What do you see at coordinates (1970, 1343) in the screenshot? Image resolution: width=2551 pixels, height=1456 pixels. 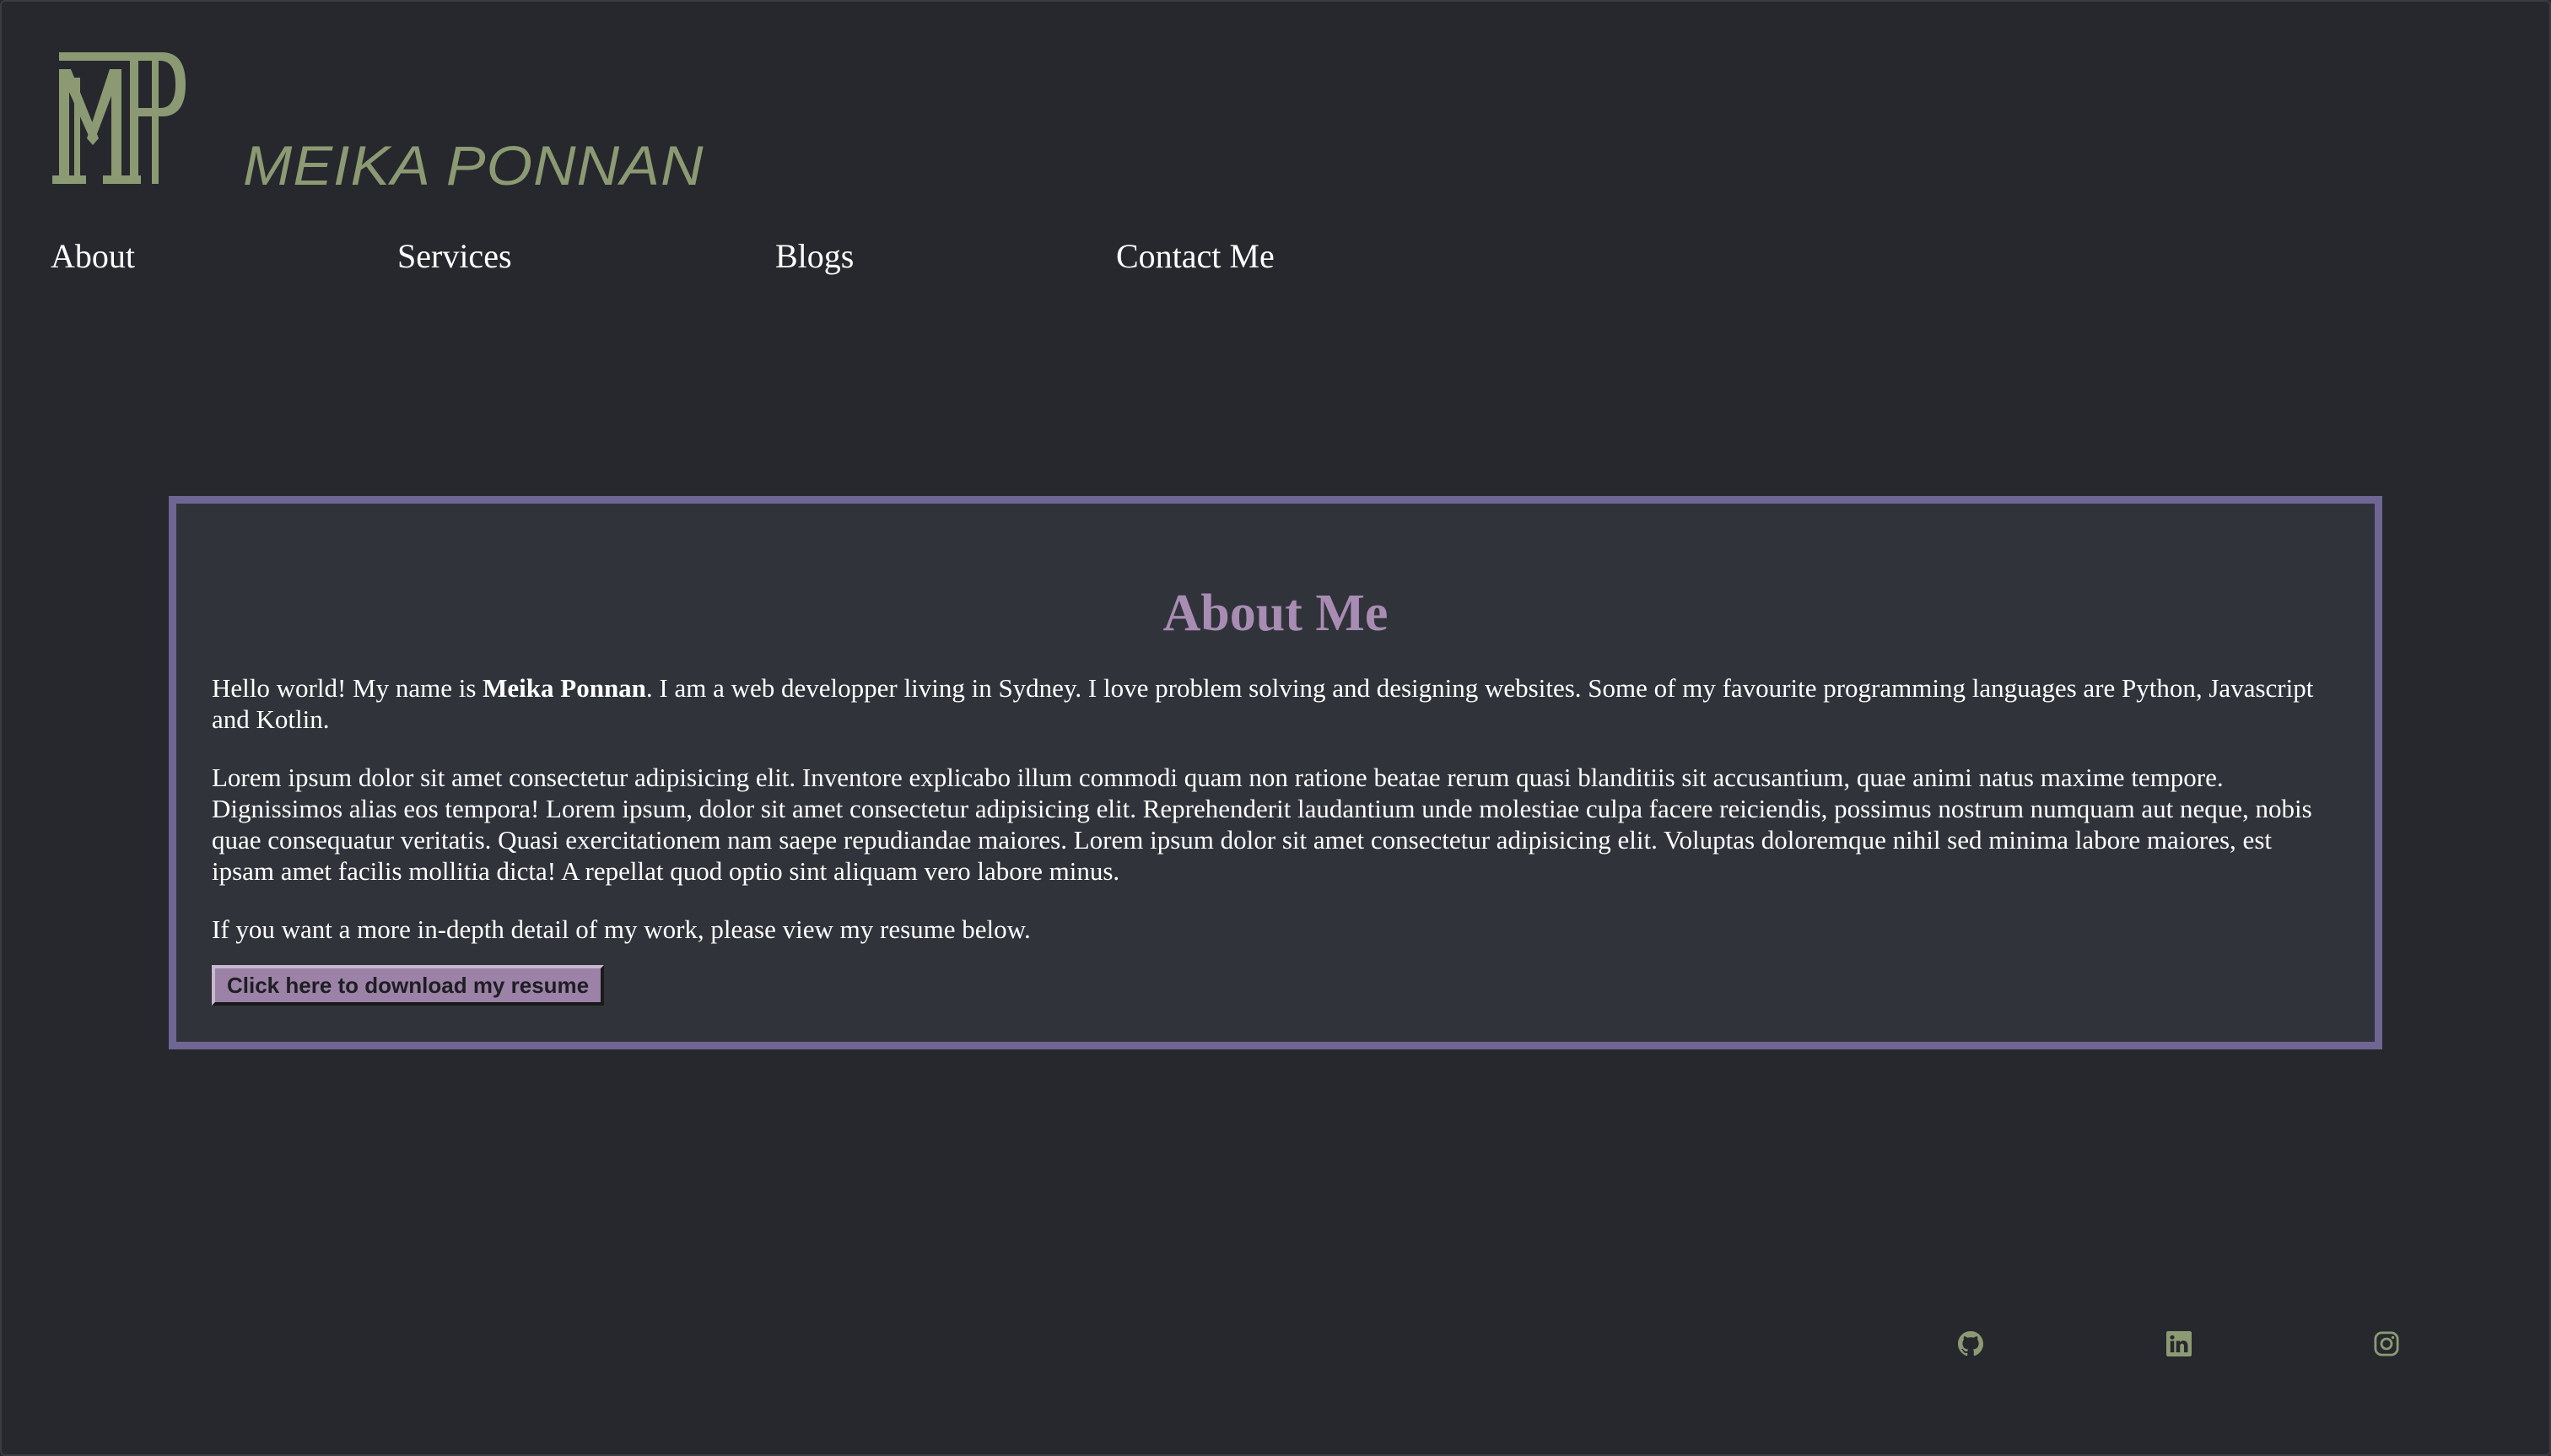 I see `github-icon` at bounding box center [1970, 1343].